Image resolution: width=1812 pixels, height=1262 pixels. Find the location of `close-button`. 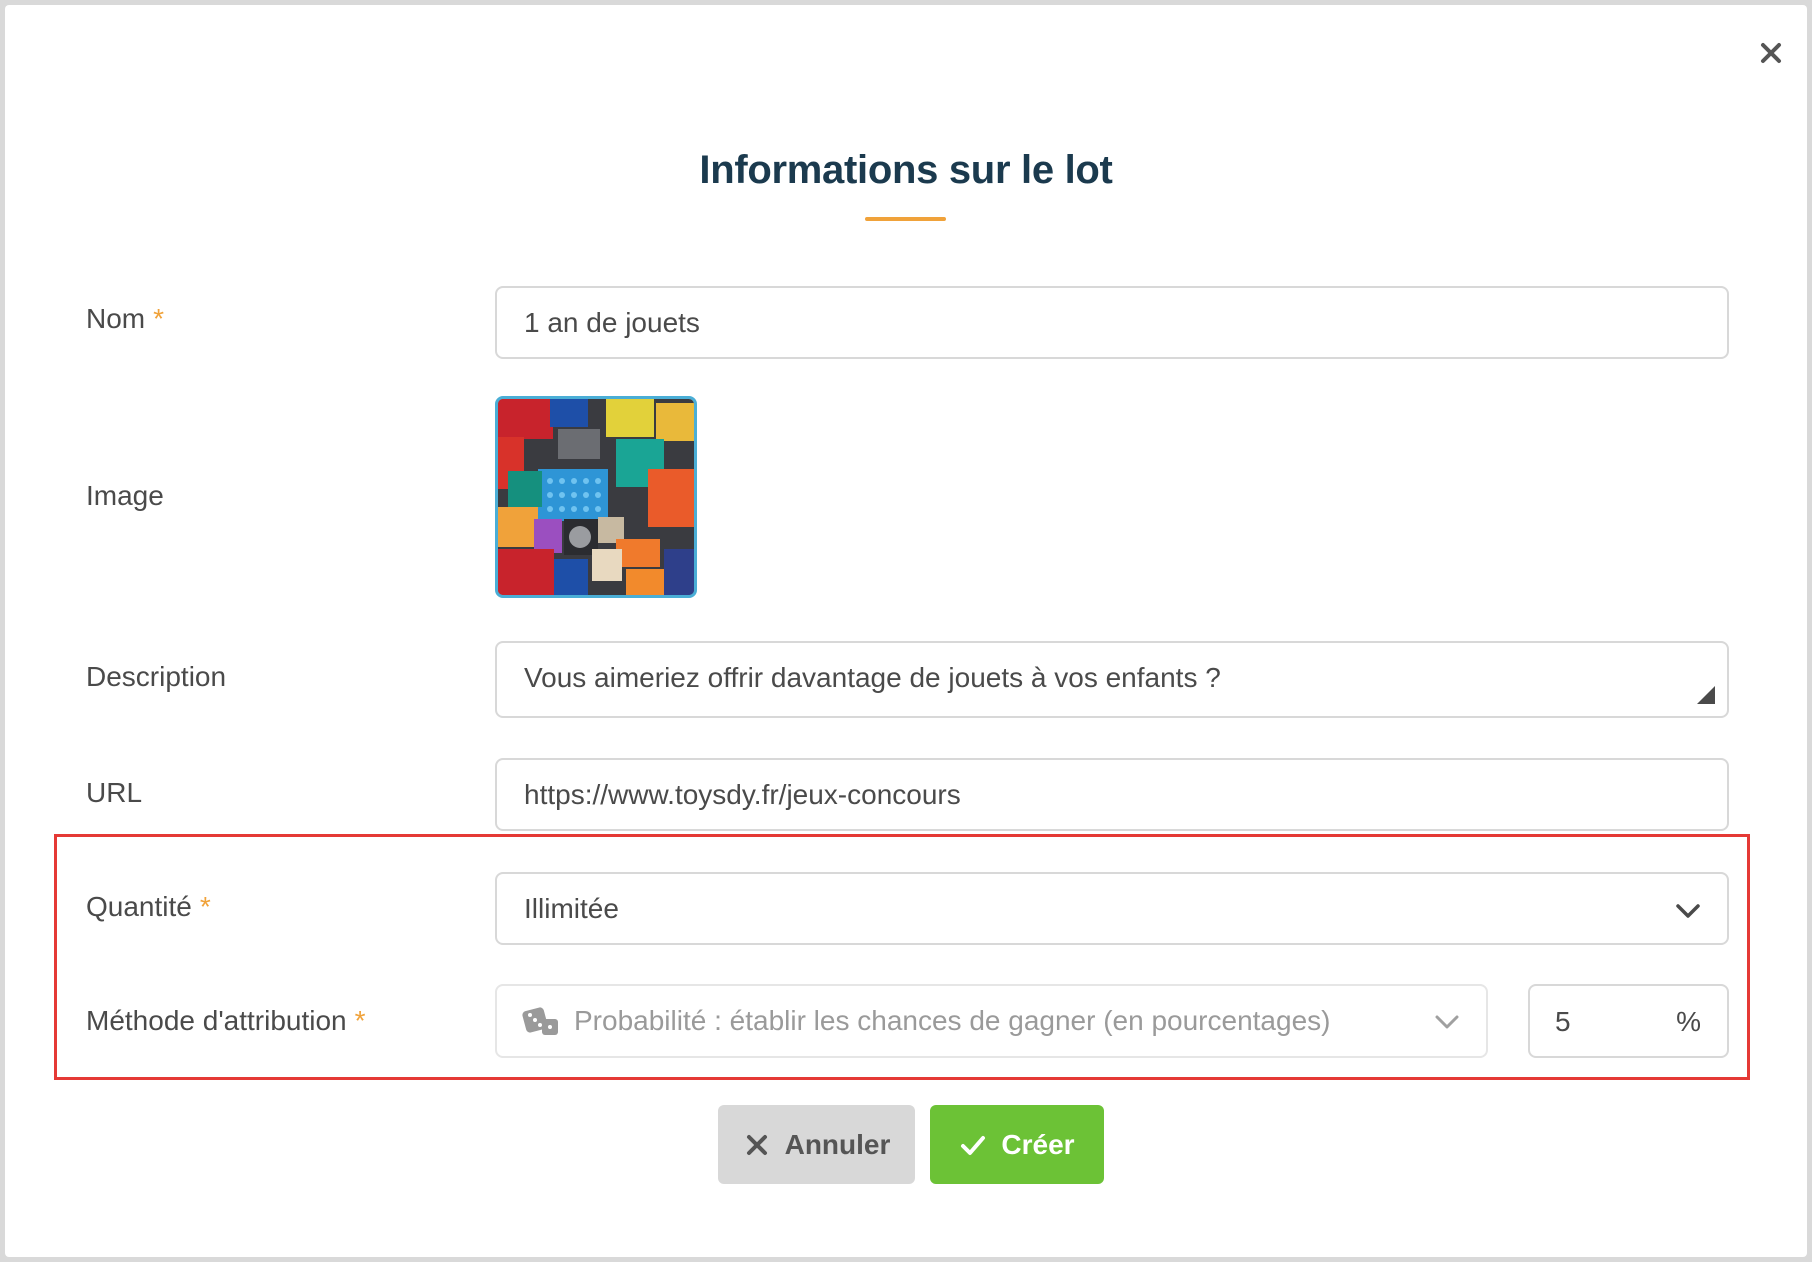

close-button is located at coordinates (1771, 53).